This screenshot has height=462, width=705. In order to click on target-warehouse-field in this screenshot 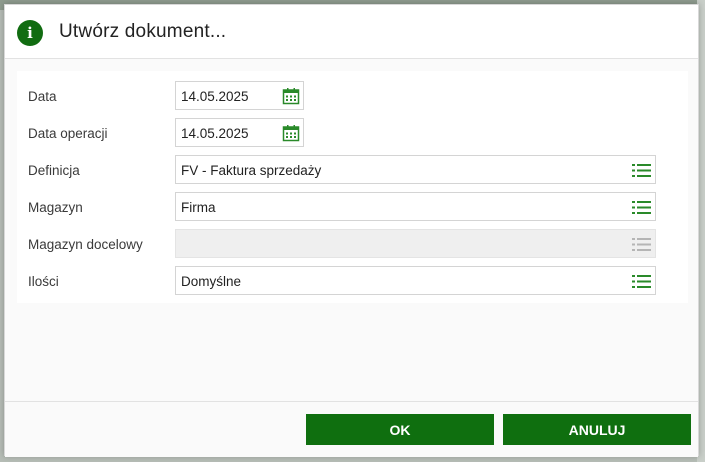, I will do `click(415, 243)`.